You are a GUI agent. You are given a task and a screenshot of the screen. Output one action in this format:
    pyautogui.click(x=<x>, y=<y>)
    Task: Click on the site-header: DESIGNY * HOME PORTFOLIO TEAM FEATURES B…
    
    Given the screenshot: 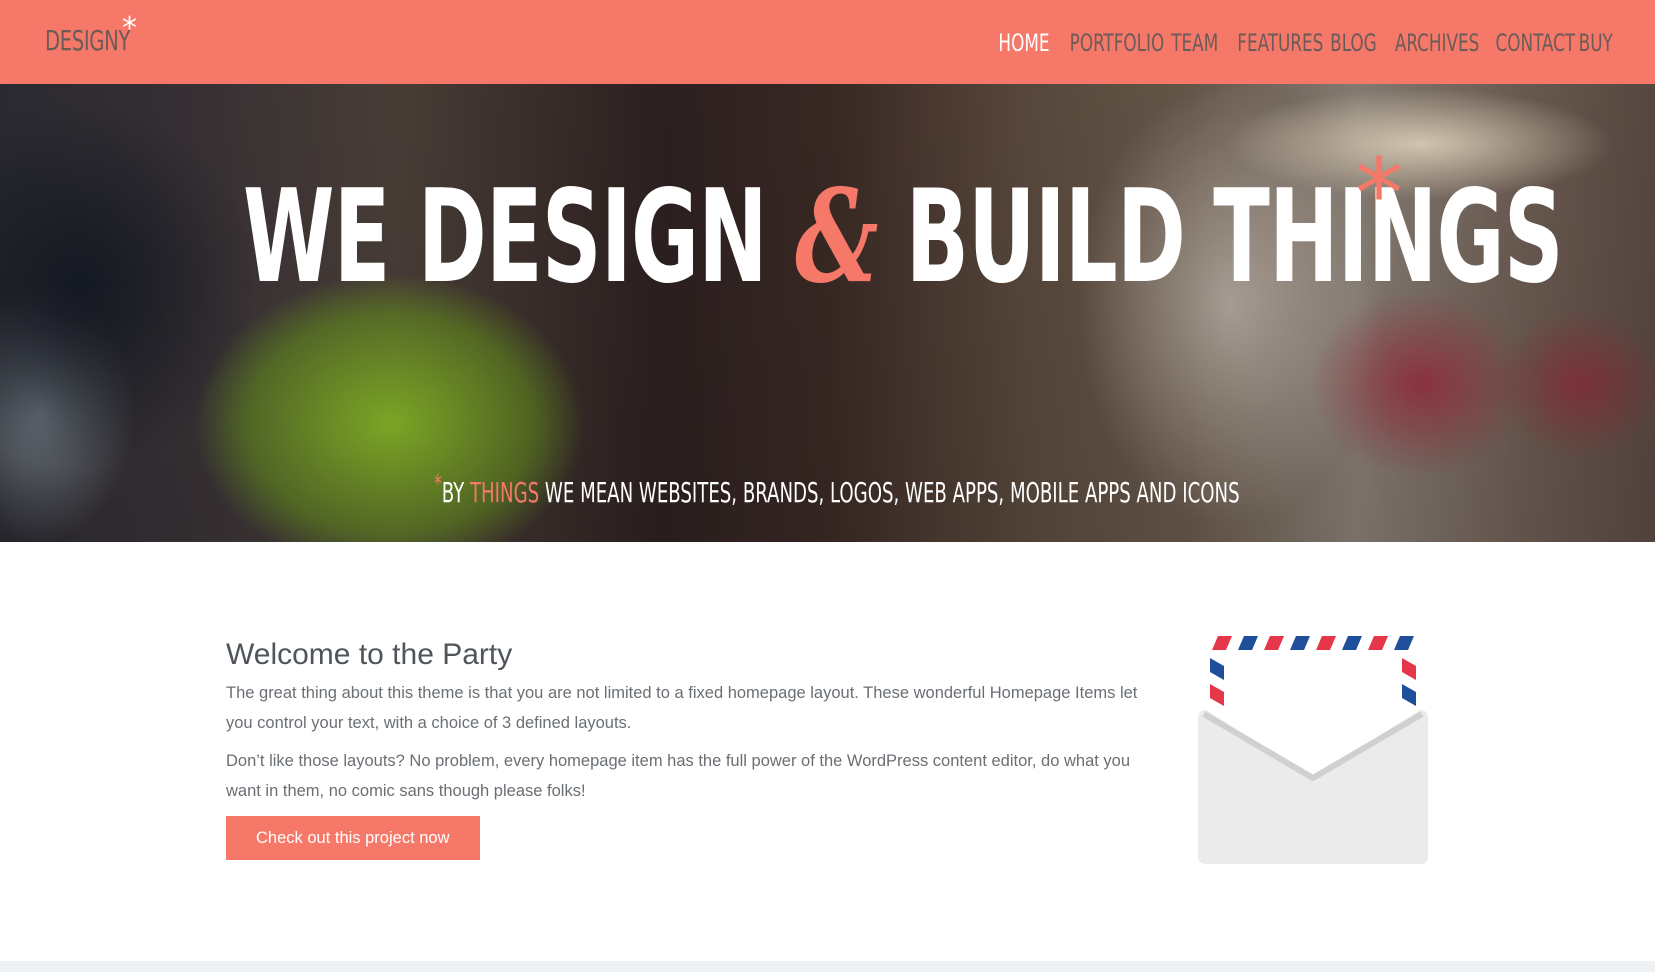 What is the action you would take?
    pyautogui.click(x=827, y=42)
    